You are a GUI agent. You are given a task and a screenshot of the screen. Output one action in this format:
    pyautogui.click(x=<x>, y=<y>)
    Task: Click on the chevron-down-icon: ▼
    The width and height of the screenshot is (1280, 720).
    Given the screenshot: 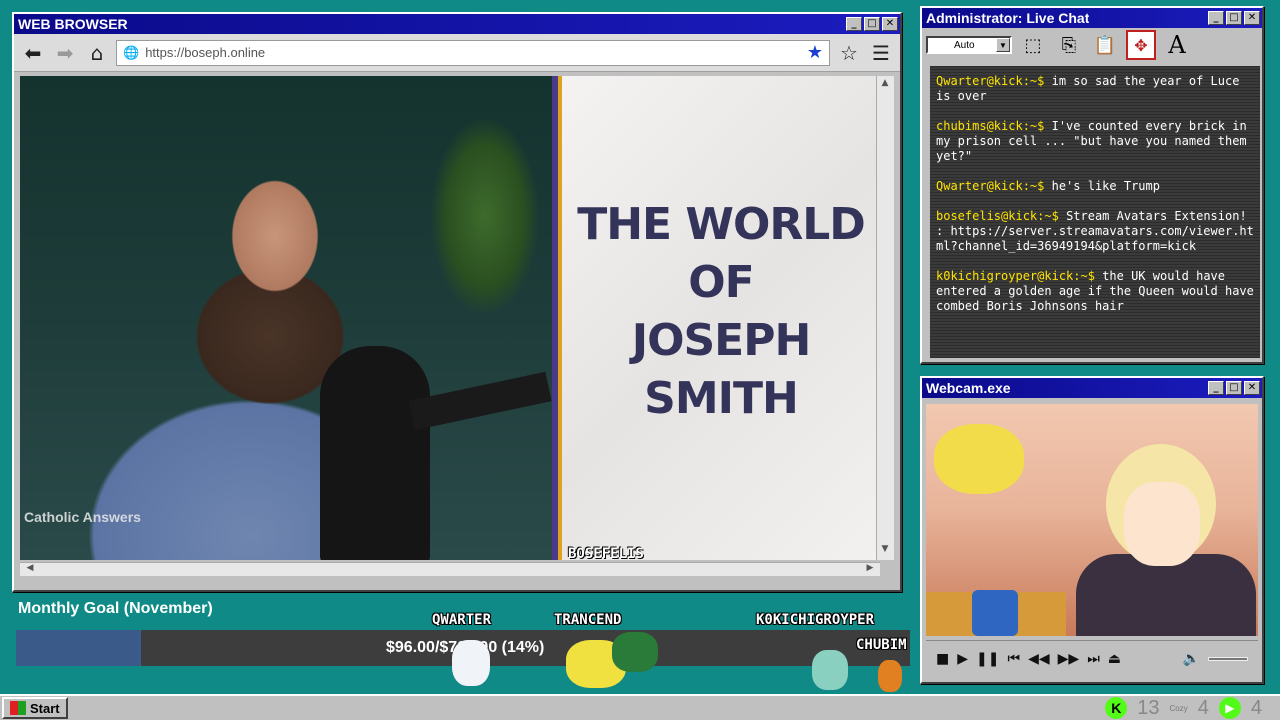 What is the action you would take?
    pyautogui.click(x=1003, y=45)
    